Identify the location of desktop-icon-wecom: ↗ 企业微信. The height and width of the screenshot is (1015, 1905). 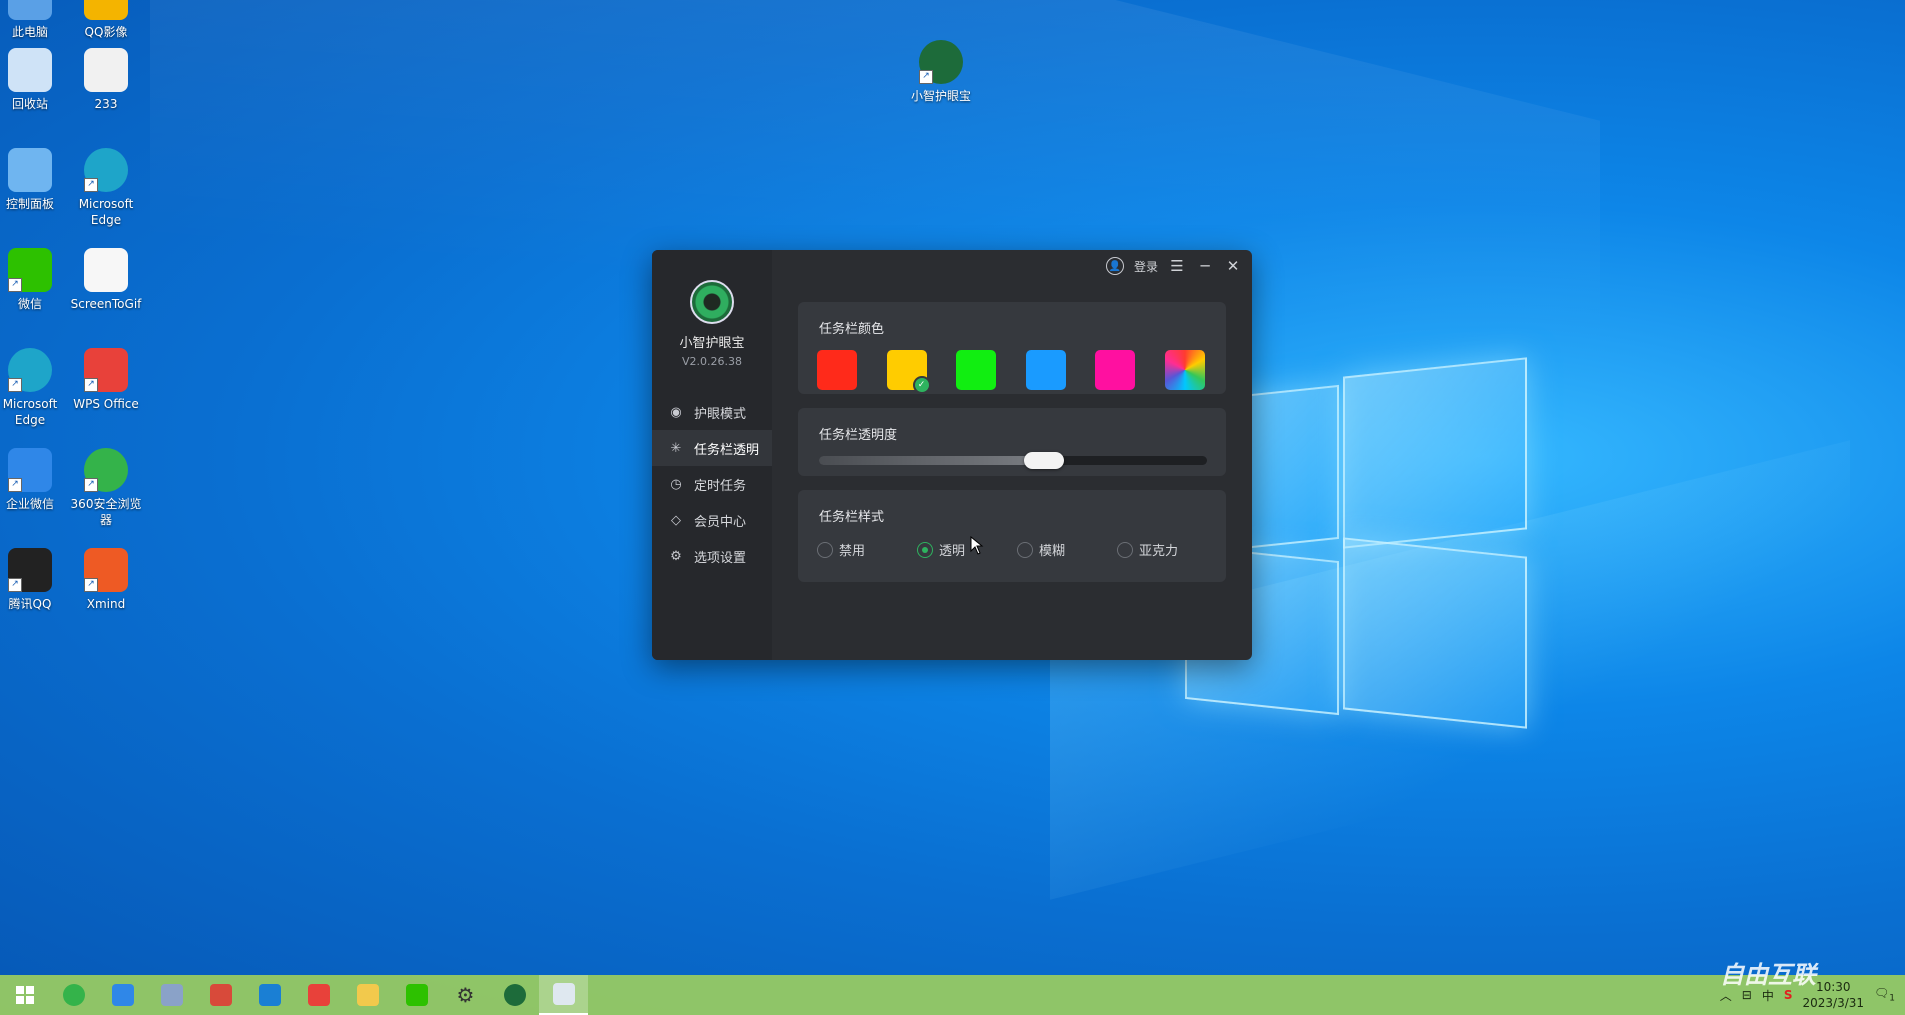
(34, 480).